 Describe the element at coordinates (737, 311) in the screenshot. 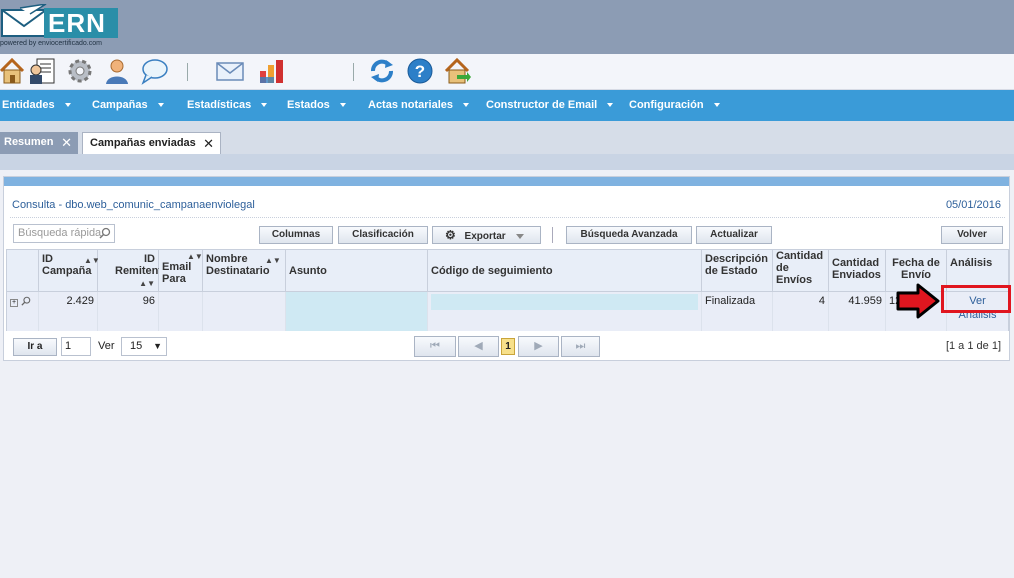

I see `cell-descripcion-estado: Finalizada` at that location.